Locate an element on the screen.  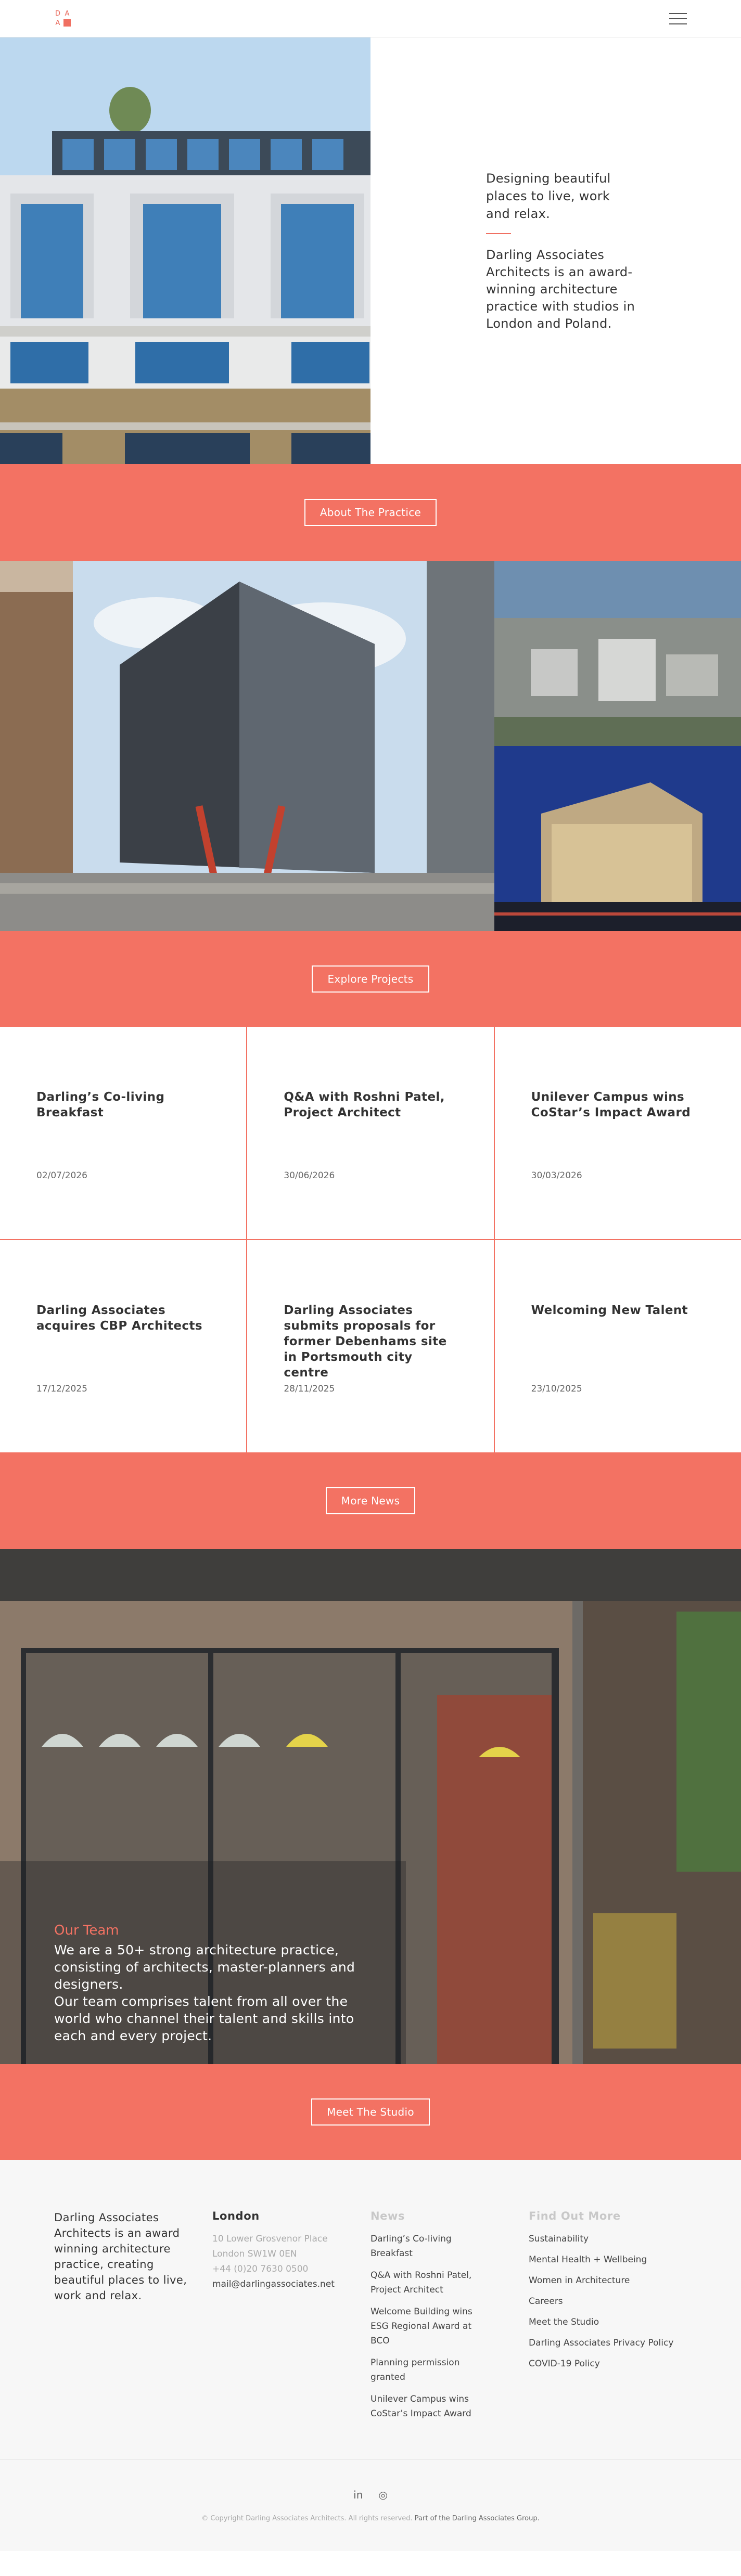
footer-more-link: Meet the Studio is located at coordinates (601, 2322).